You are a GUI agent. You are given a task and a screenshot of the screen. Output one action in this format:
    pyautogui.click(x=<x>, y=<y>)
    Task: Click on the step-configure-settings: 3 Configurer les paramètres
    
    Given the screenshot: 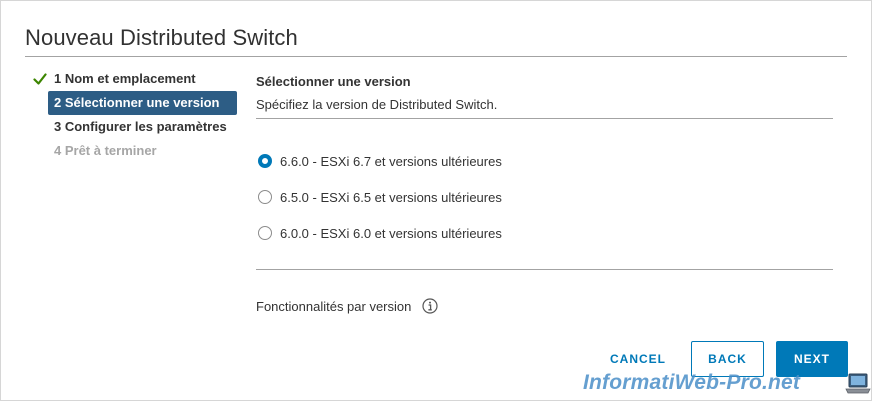 What is the action you would take?
    pyautogui.click(x=133, y=127)
    